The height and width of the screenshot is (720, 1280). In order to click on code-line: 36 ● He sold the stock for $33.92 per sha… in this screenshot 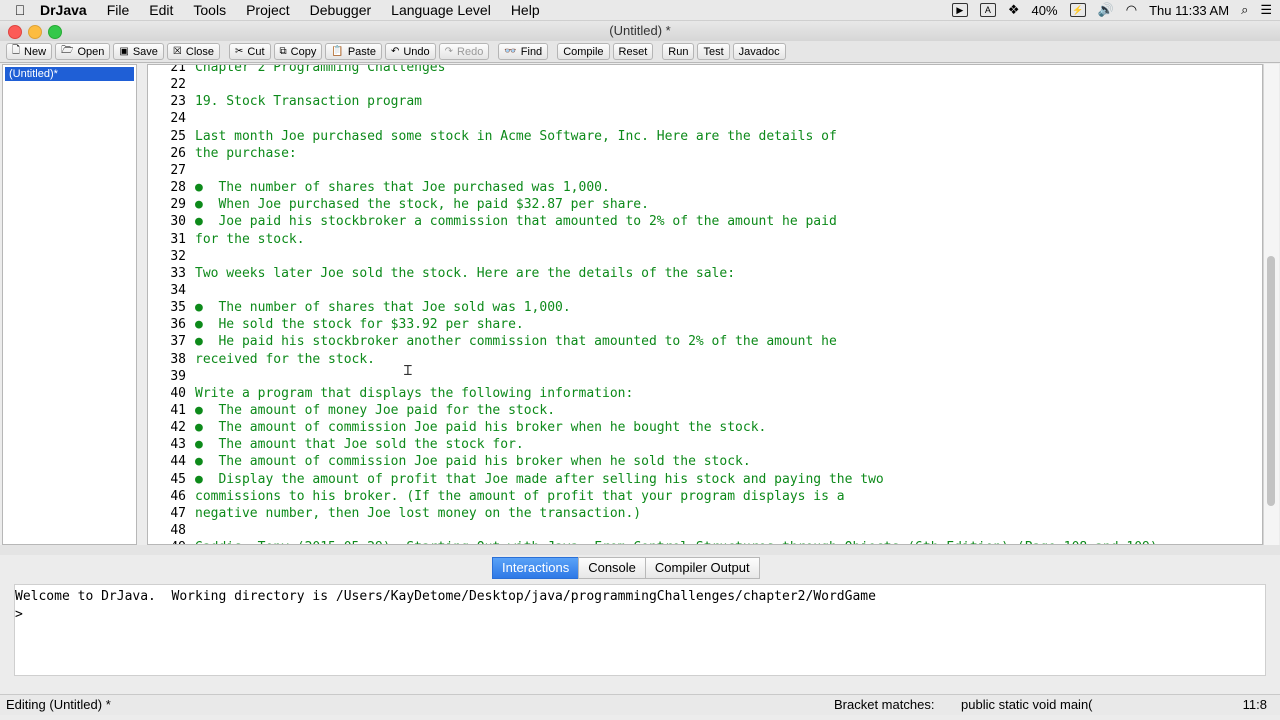, I will do `click(335, 324)`.